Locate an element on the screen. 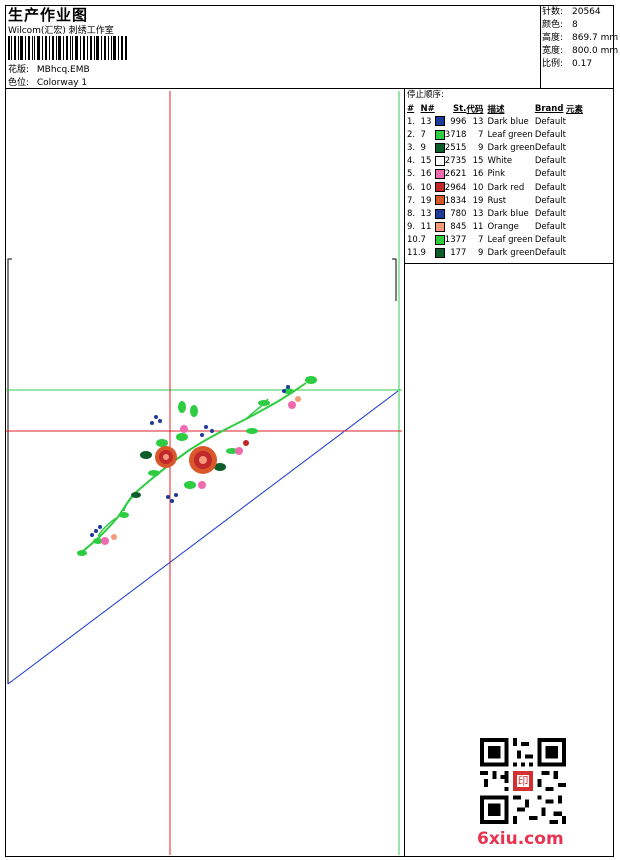  row-code: 16 is located at coordinates (478, 174).